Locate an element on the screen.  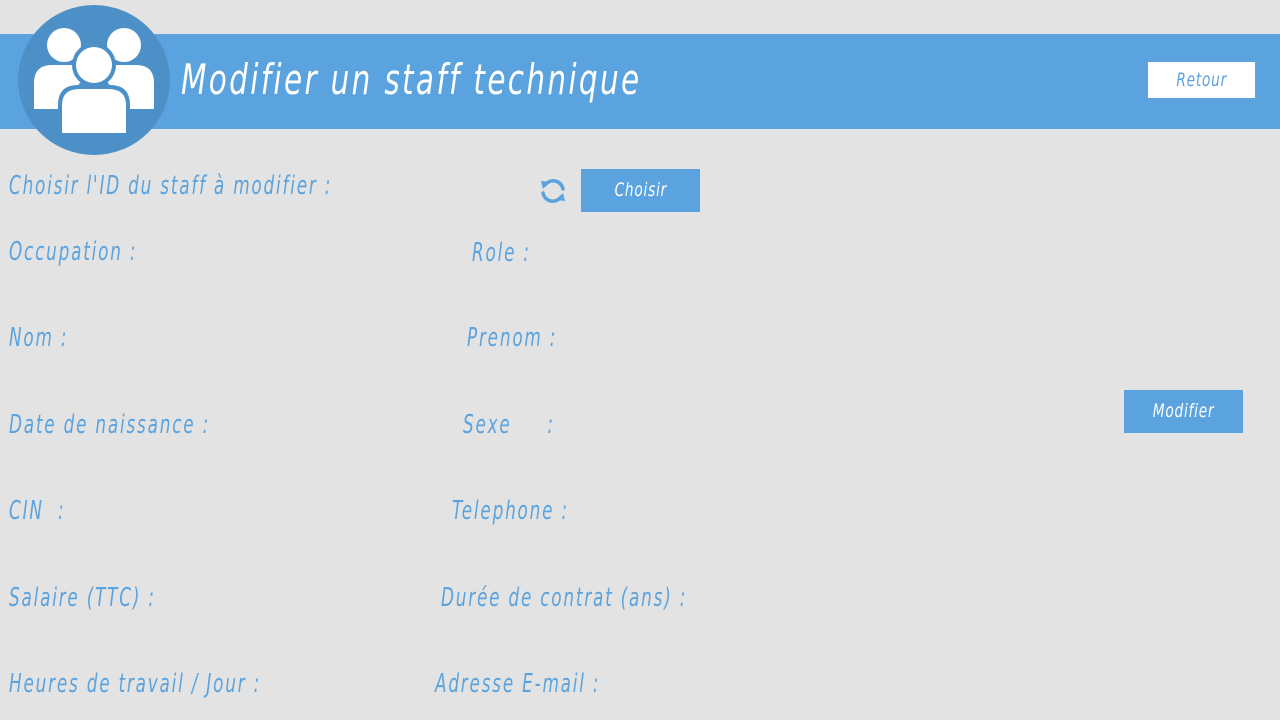
email-label: Adresse E-mail : is located at coordinates (518, 684).